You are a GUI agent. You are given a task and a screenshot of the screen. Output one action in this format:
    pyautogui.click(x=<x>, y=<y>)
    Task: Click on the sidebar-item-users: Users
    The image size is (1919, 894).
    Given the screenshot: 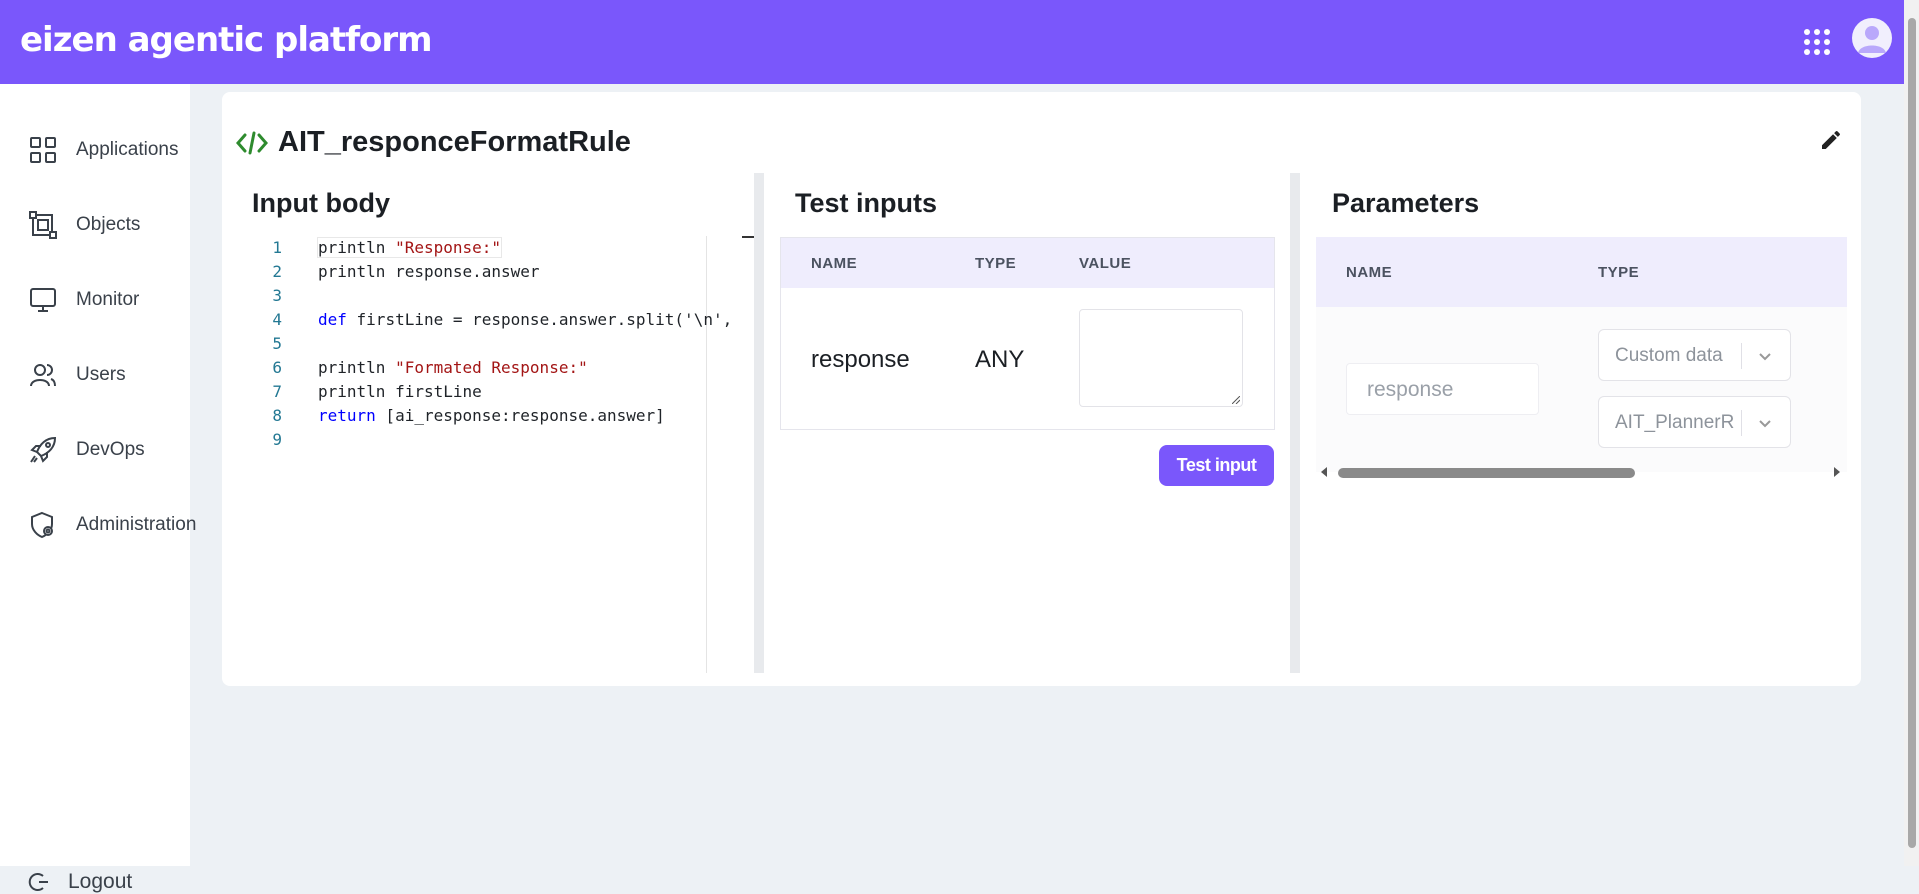 What is the action you would take?
    pyautogui.click(x=77, y=375)
    